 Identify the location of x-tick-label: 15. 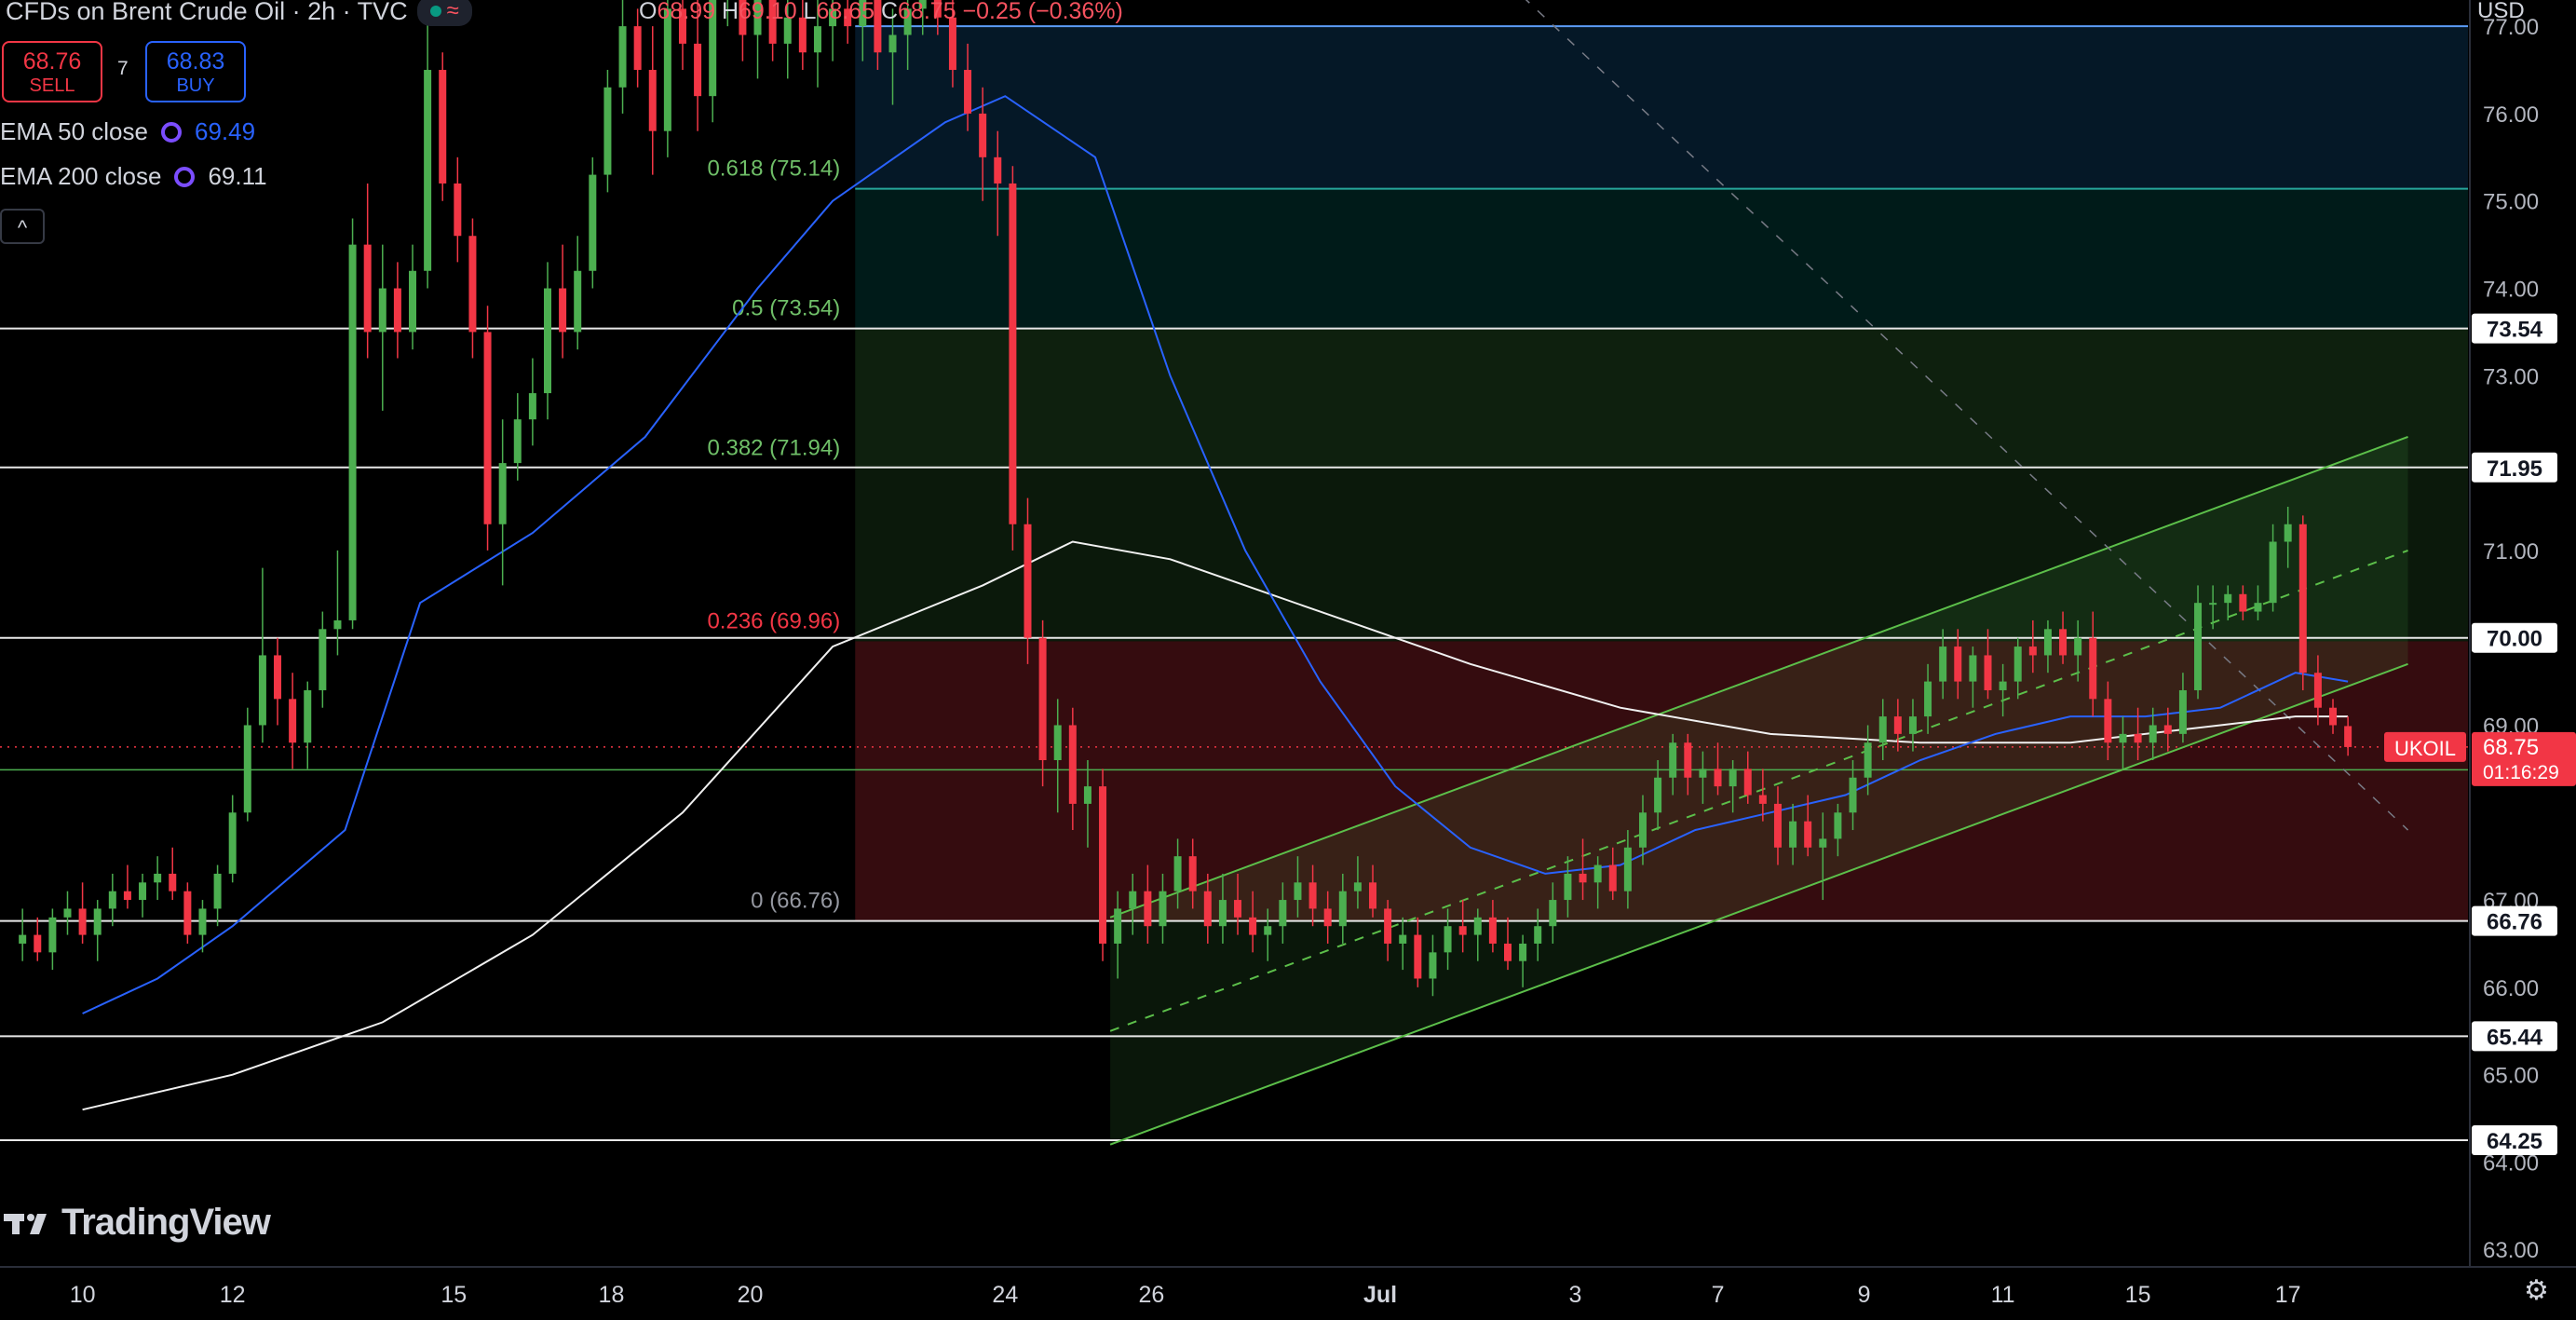
(2138, 1295).